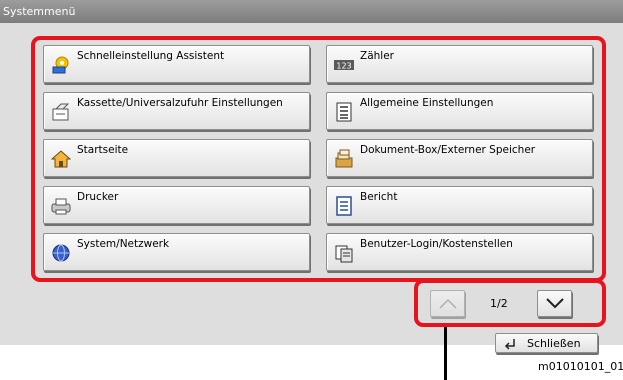 The width and height of the screenshot is (623, 380). Describe the element at coordinates (510, 303) in the screenshot. I see `pager-highlight` at that location.